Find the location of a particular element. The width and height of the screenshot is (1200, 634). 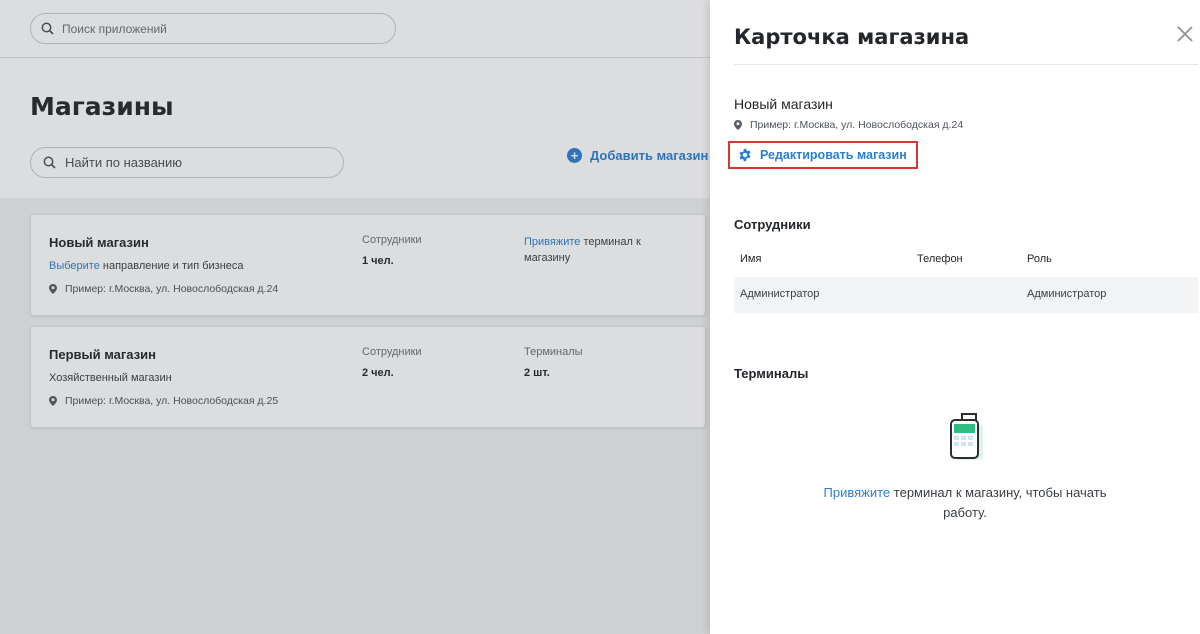

close-icon is located at coordinates (1185, 34).